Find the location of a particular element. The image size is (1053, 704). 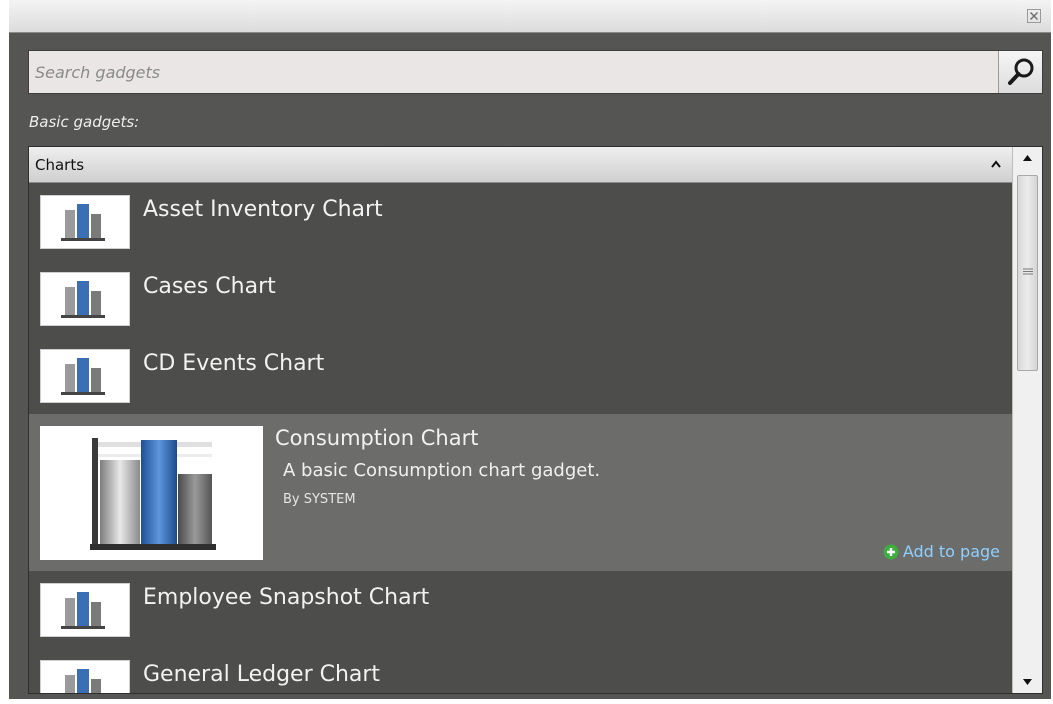

section-label: Basic gadgets: is located at coordinates (84, 122).